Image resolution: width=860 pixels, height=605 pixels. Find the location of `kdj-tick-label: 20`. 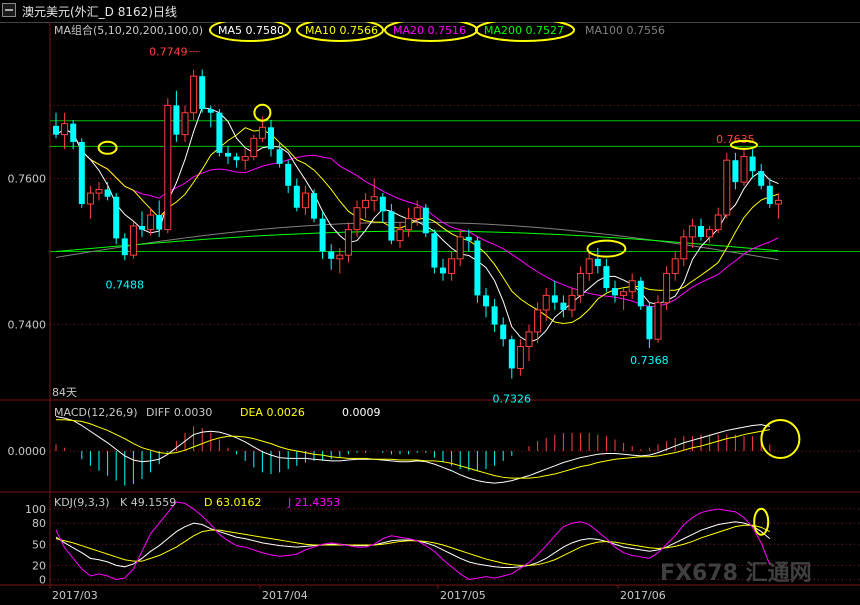

kdj-tick-label: 20 is located at coordinates (39, 565).